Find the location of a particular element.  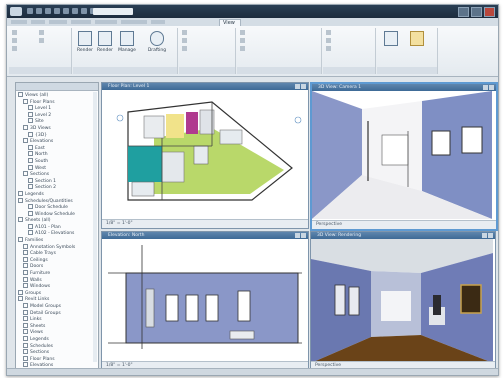

render-gallery-button: Render is located at coordinates (105, 42).